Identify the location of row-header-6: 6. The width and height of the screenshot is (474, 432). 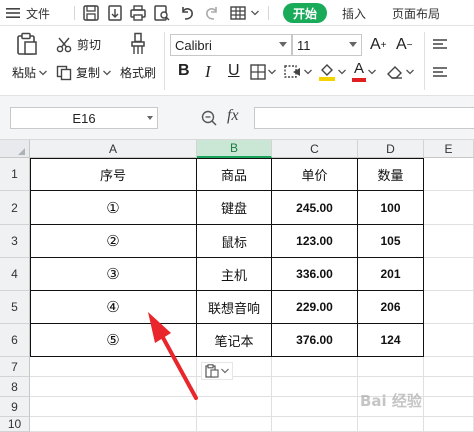
(15, 340).